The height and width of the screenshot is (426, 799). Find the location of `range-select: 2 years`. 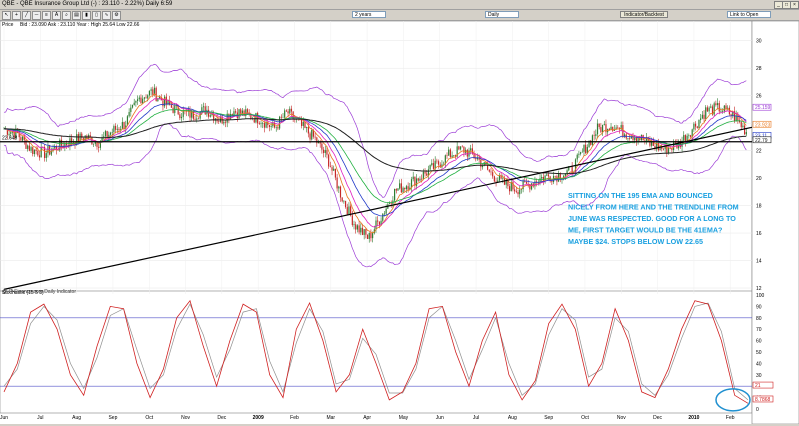

range-select: 2 years is located at coordinates (369, 14).